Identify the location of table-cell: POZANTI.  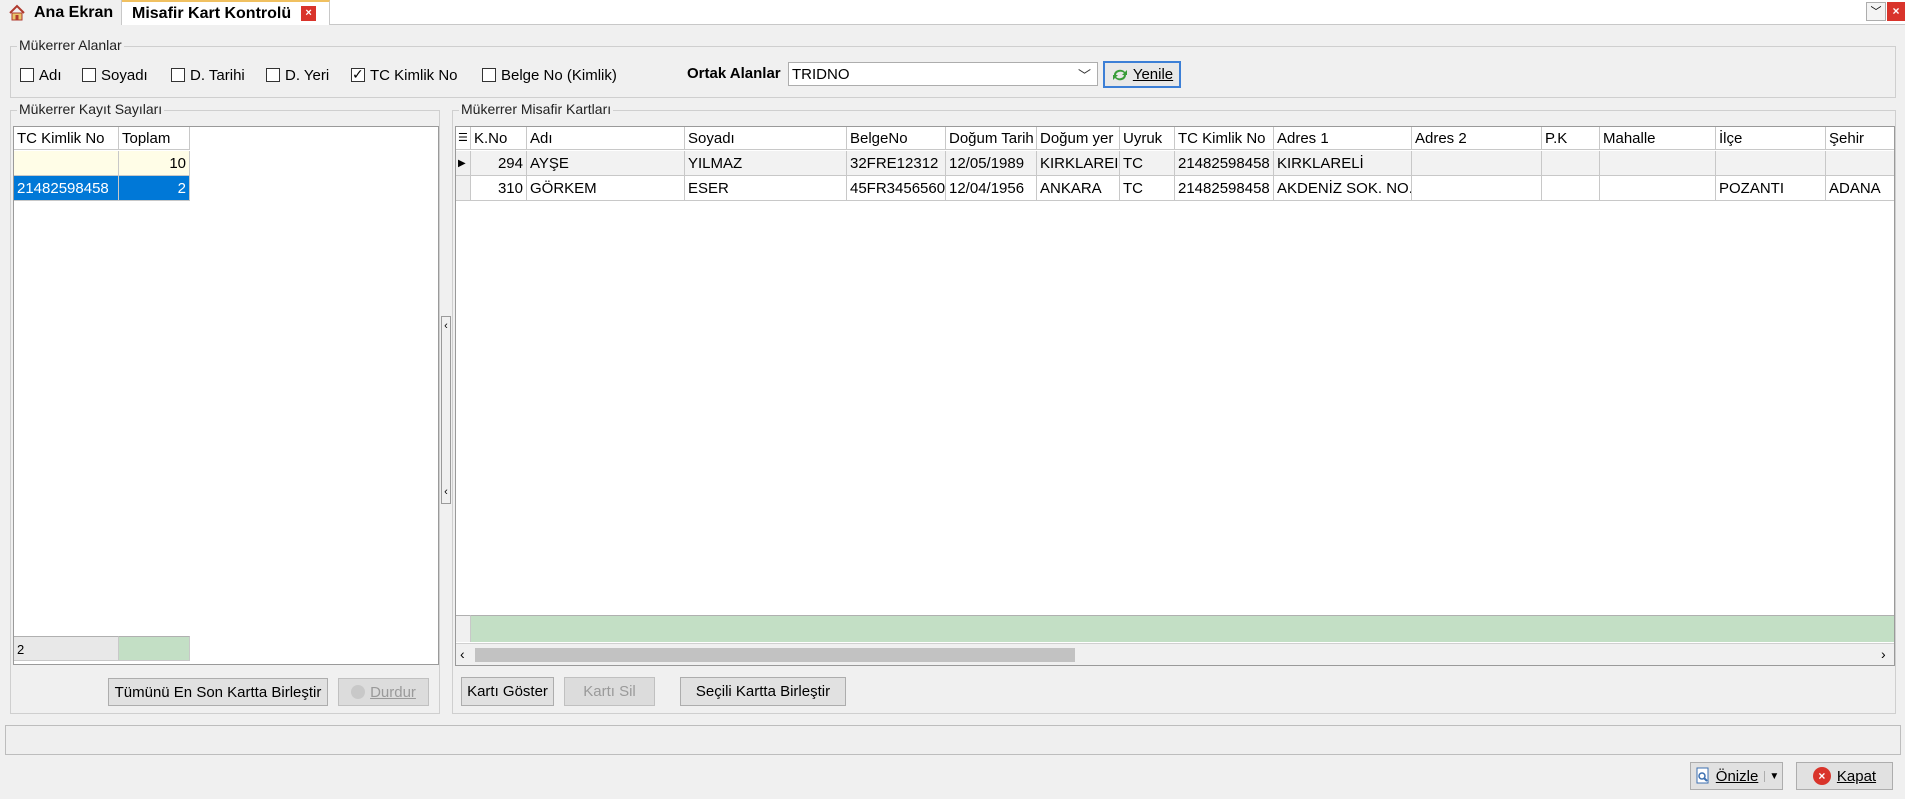
(1771, 188).